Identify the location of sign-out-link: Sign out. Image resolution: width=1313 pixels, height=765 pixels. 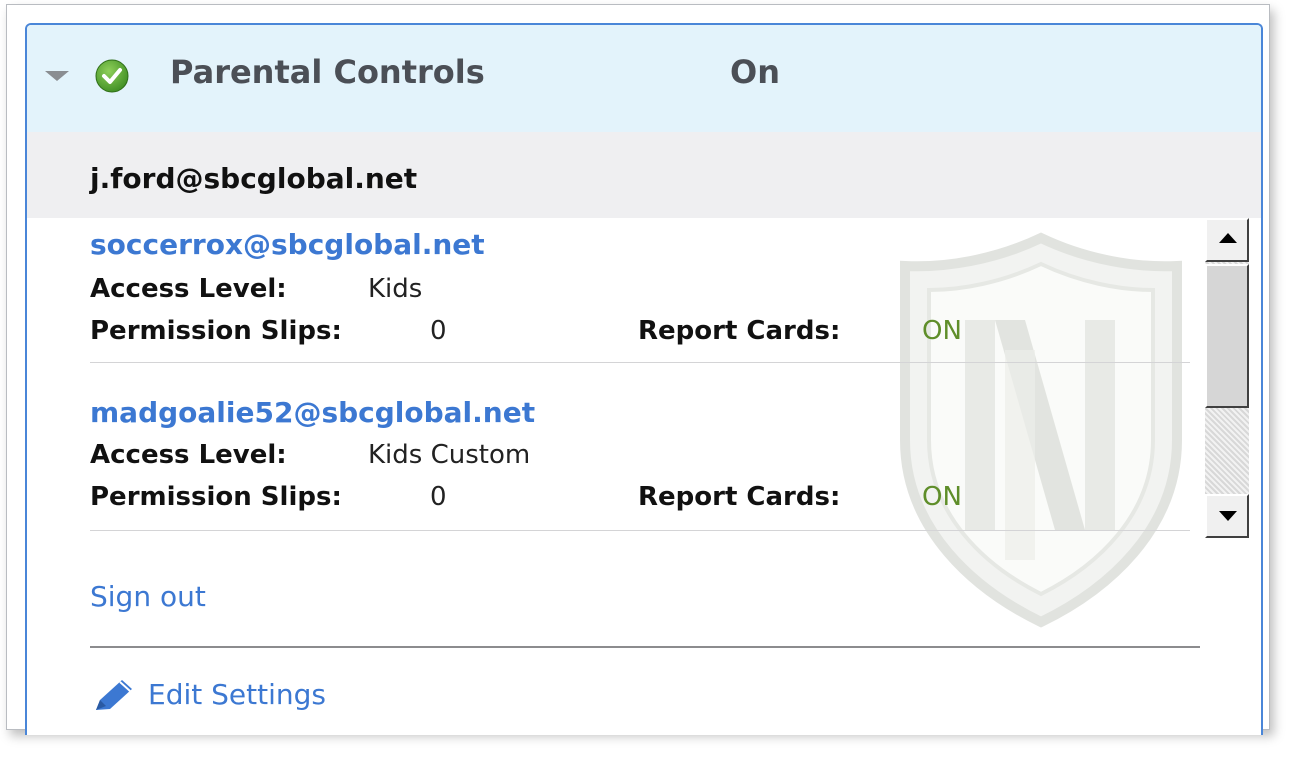
(148, 596).